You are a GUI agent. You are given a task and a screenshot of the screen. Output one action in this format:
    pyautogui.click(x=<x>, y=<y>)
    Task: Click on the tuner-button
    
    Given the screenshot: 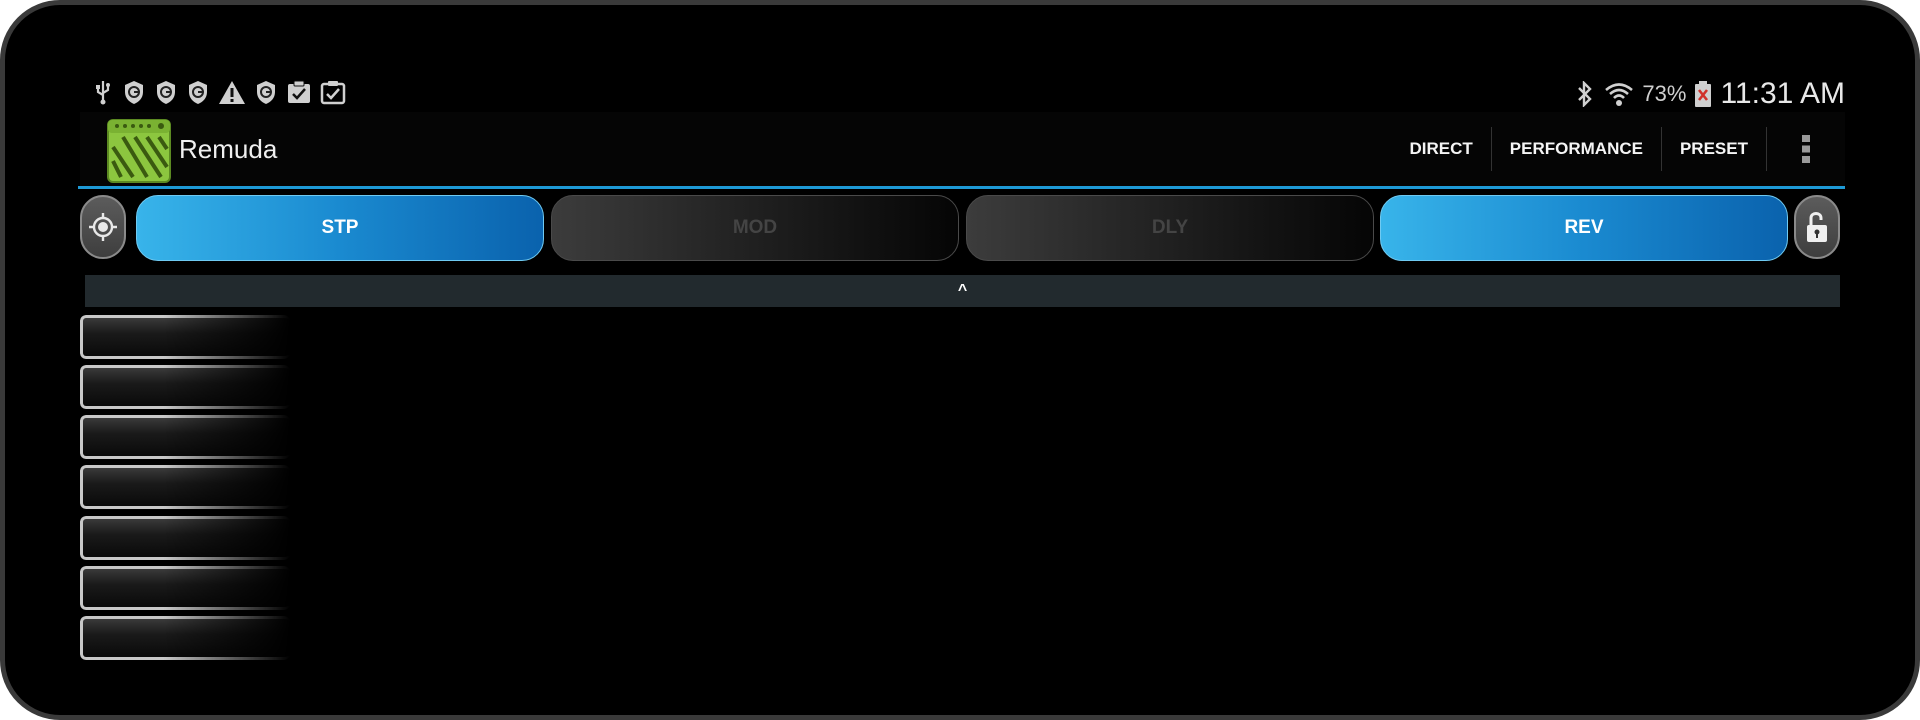 What is the action you would take?
    pyautogui.click(x=103, y=227)
    